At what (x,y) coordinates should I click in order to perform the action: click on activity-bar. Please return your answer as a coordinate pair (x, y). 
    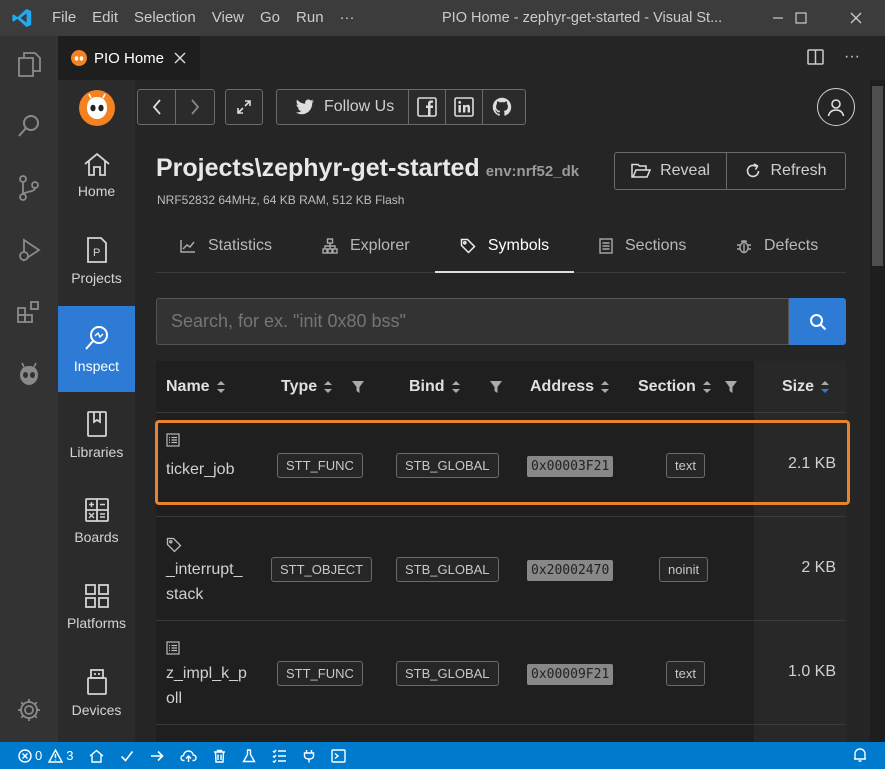
    Looking at the image, I should click on (29, 389).